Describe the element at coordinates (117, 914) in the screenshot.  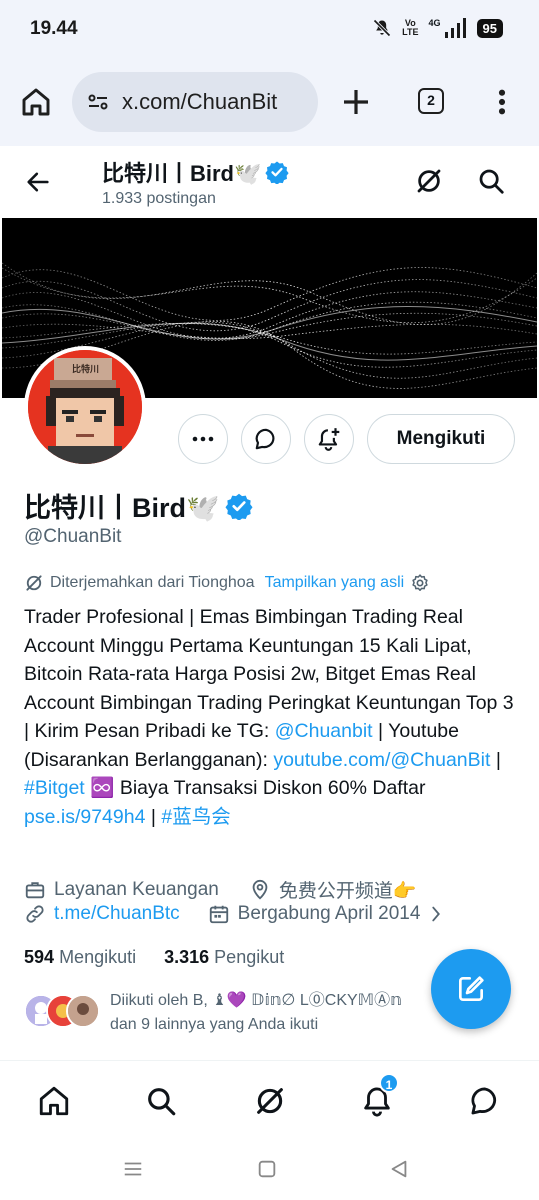
I see `profile-website-link: t.me/ChuanBtc` at that location.